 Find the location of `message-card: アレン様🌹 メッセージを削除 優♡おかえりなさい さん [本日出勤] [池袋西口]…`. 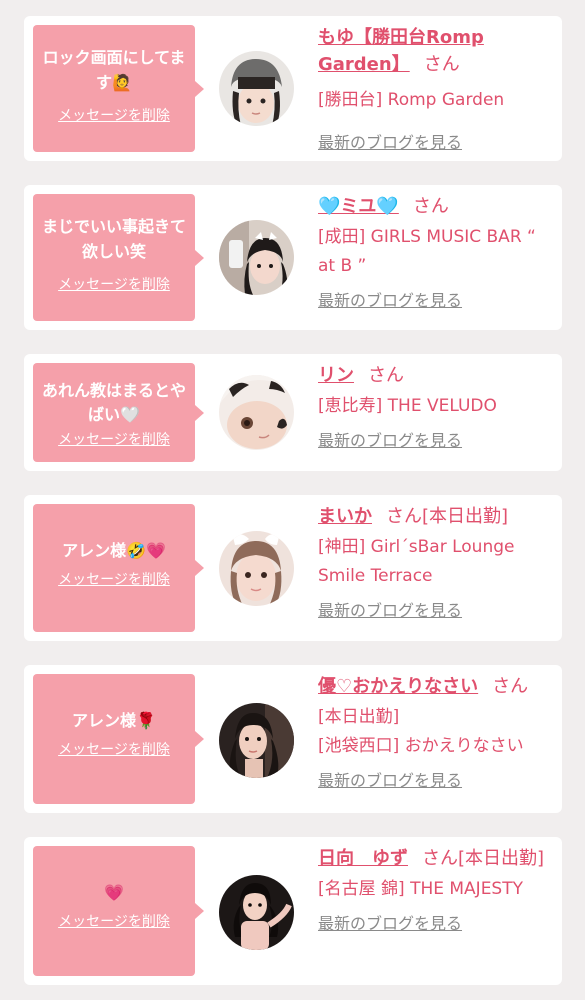

message-card: アレン様🌹 メッセージを削除 優♡おかえりなさい さん [本日出勤] [池袋西口]… is located at coordinates (293, 739).